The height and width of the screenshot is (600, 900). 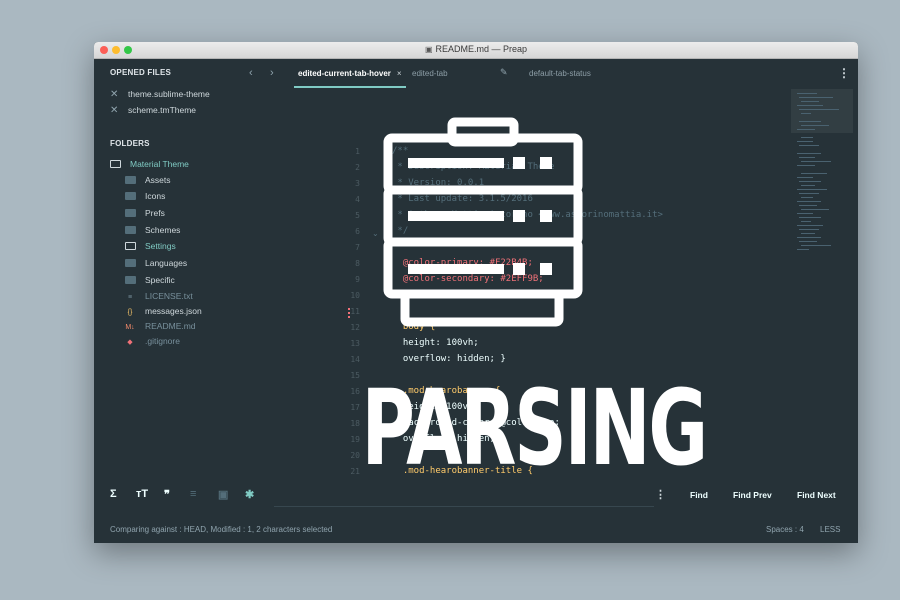 What do you see at coordinates (163, 313) in the screenshot?
I see `tree-item-messages: {} messages.json` at bounding box center [163, 313].